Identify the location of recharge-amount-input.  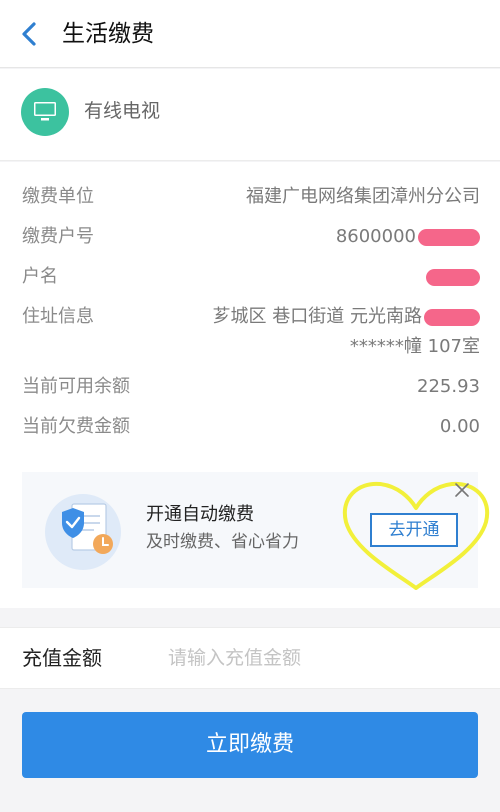
(318, 658).